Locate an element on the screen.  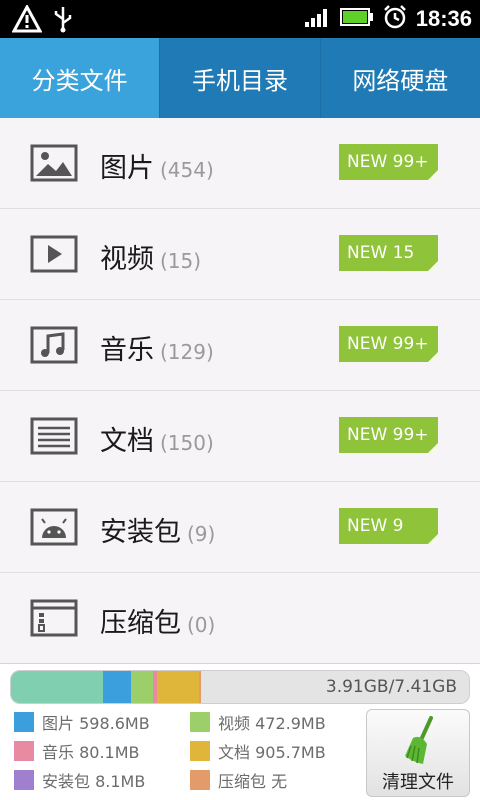
status-bar: 18:36 is located at coordinates (240, 19).